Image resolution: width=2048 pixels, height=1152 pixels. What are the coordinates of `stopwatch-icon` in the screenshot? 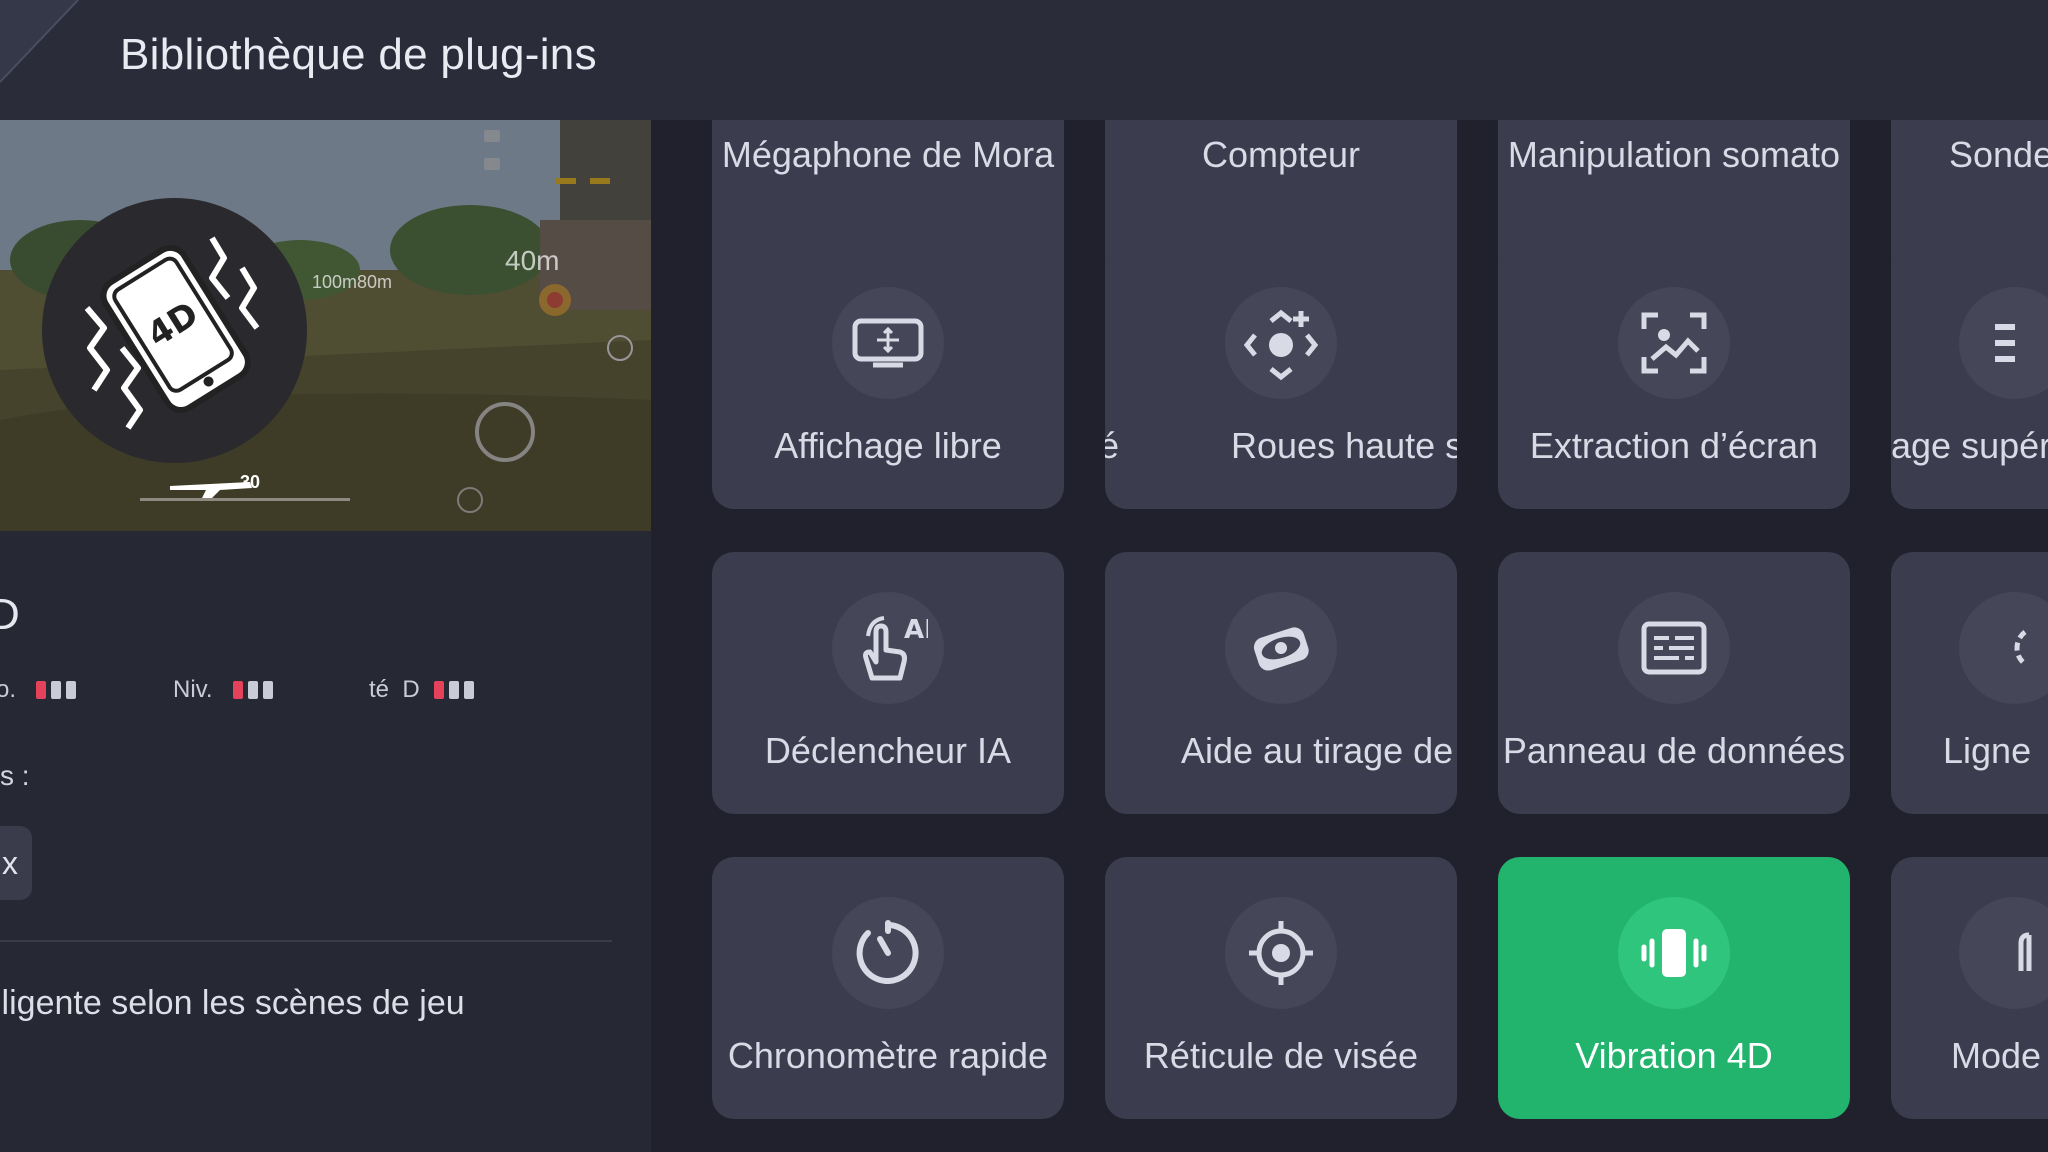 It's located at (888, 953).